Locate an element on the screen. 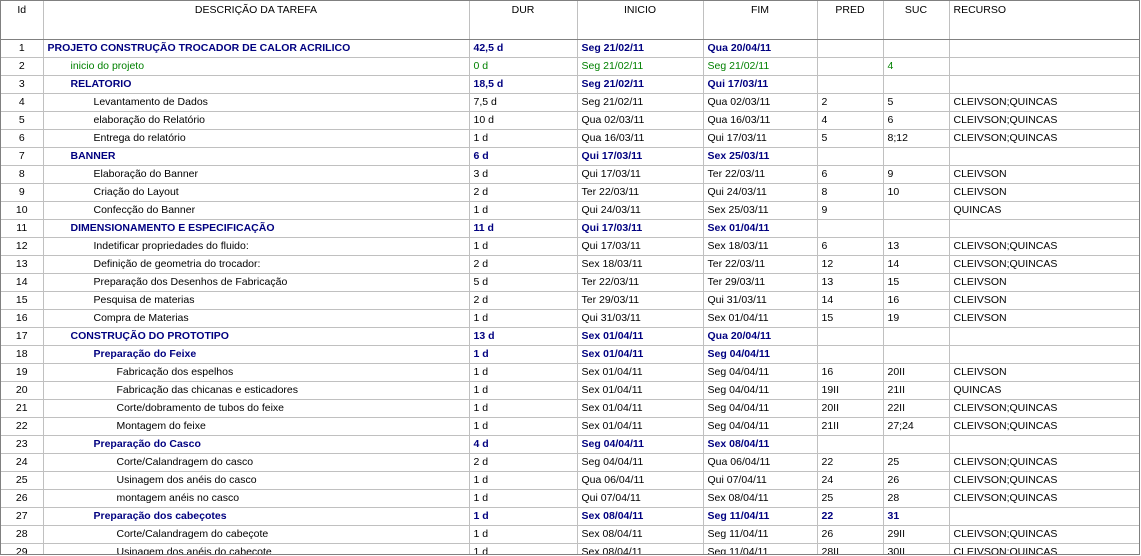  cell-id: 17 is located at coordinates (22, 336).